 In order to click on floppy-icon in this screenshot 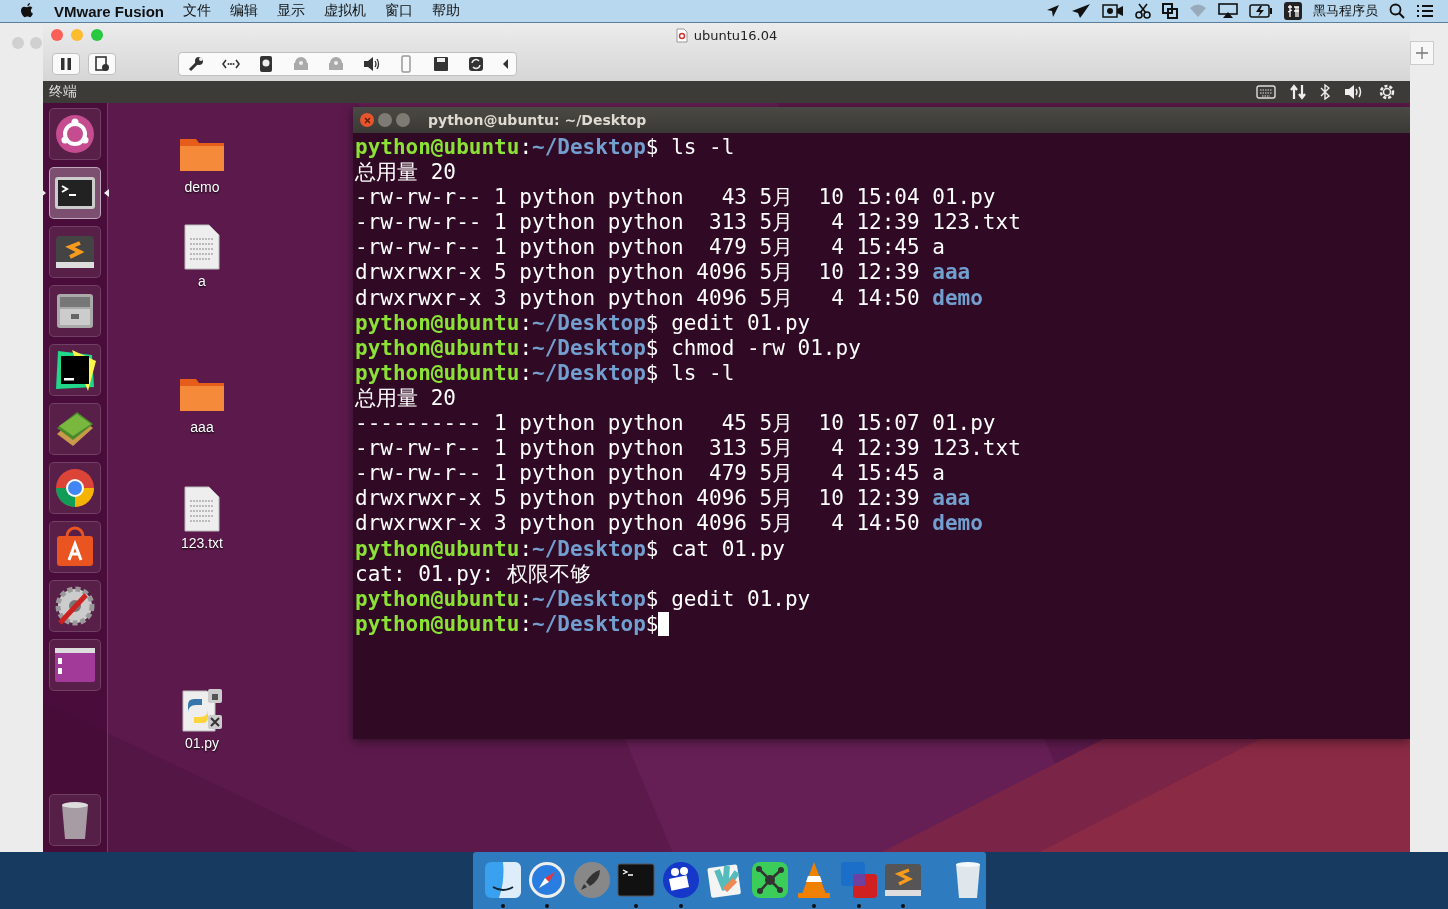, I will do `click(441, 64)`.